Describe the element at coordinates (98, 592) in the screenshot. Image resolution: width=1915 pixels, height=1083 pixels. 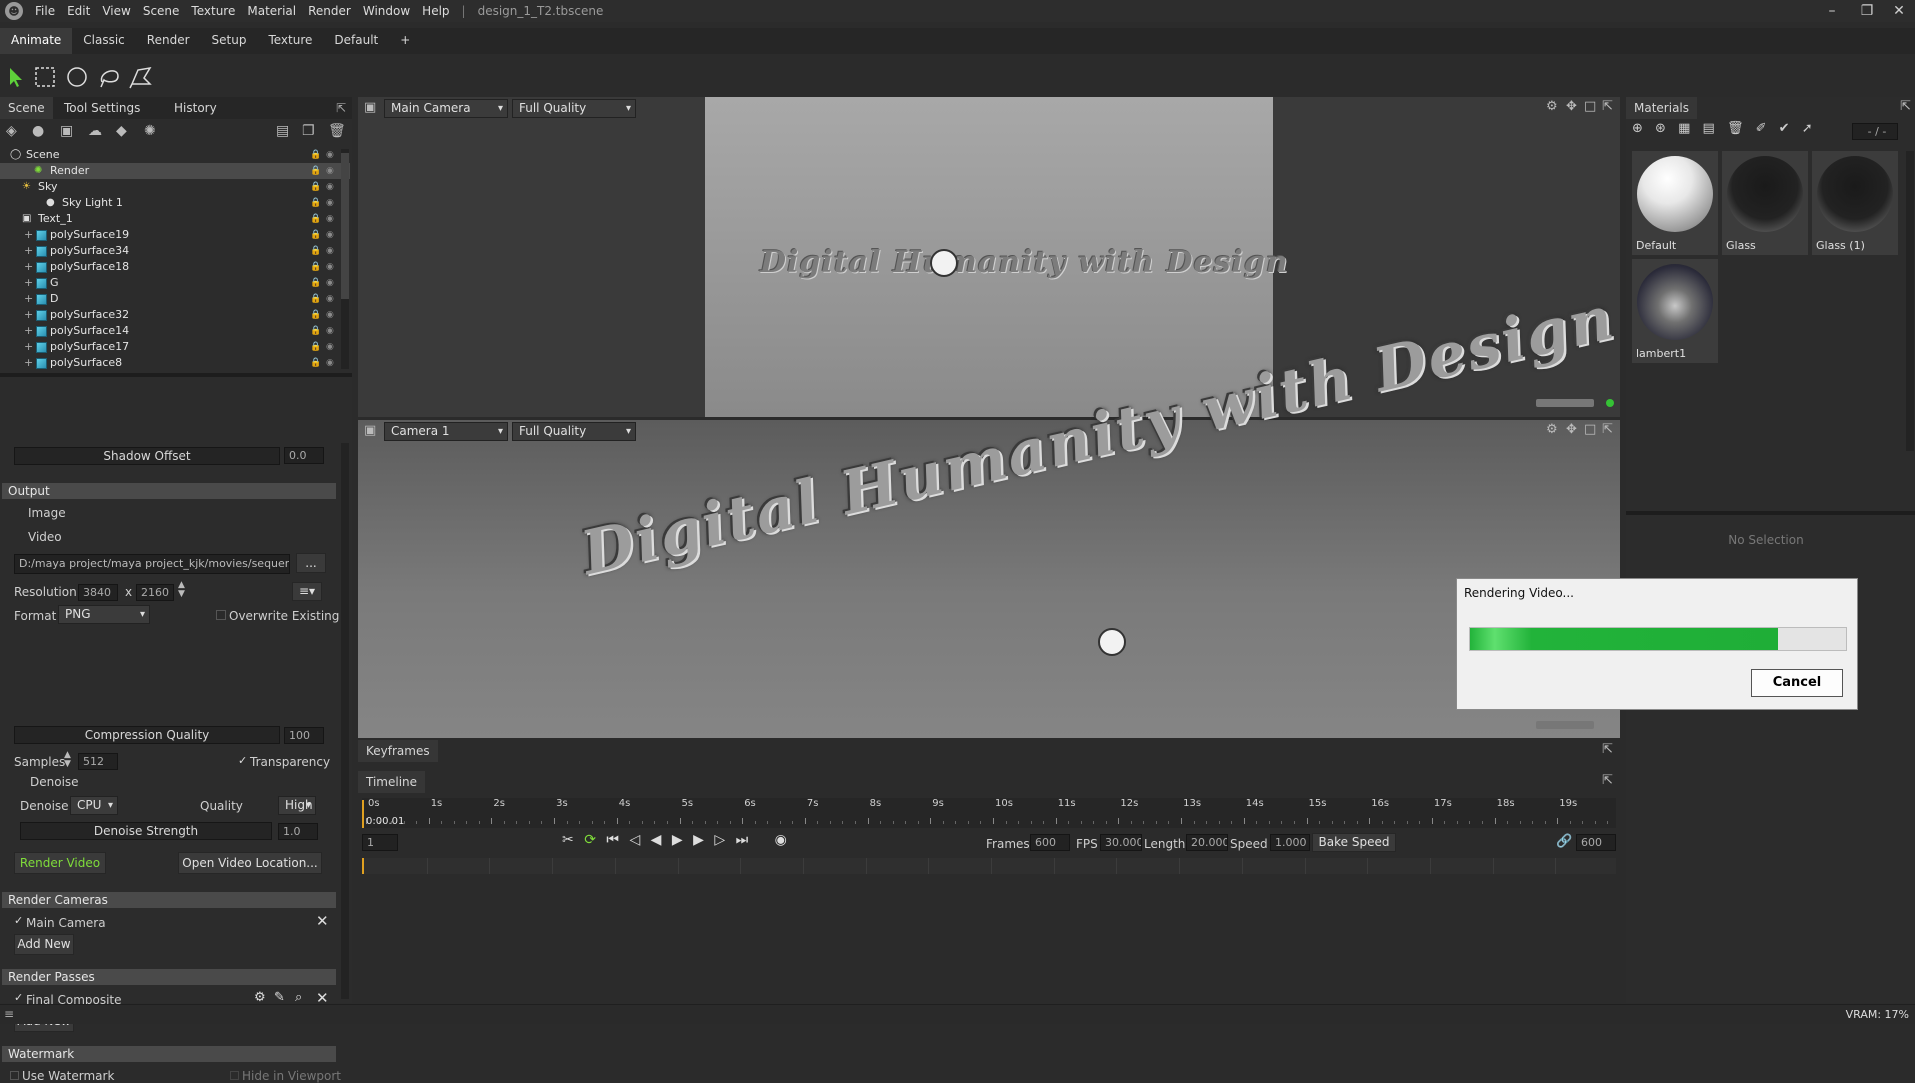
I see `resolution-width-field: 3840` at that location.